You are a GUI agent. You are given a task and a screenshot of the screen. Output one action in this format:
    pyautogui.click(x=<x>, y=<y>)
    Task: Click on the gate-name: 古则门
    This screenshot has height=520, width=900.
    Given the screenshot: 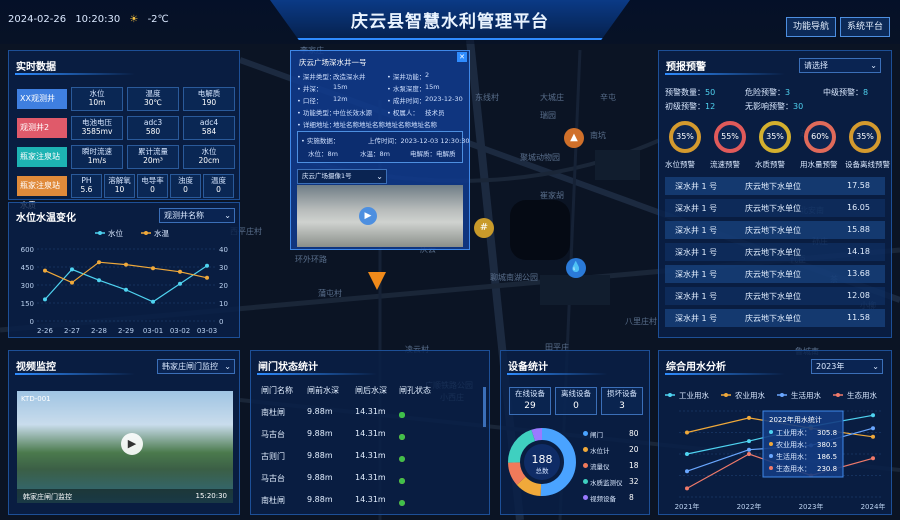 What is the action you would take?
    pyautogui.click(x=273, y=456)
    